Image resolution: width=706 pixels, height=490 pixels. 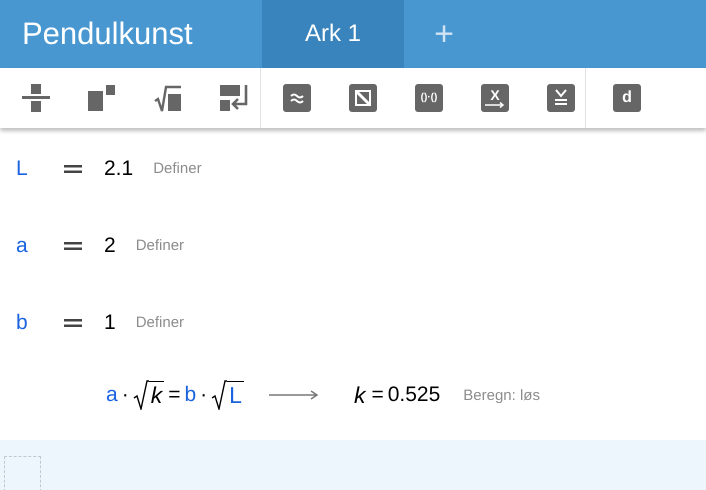 I want to click on exponent-icon, so click(x=102, y=98).